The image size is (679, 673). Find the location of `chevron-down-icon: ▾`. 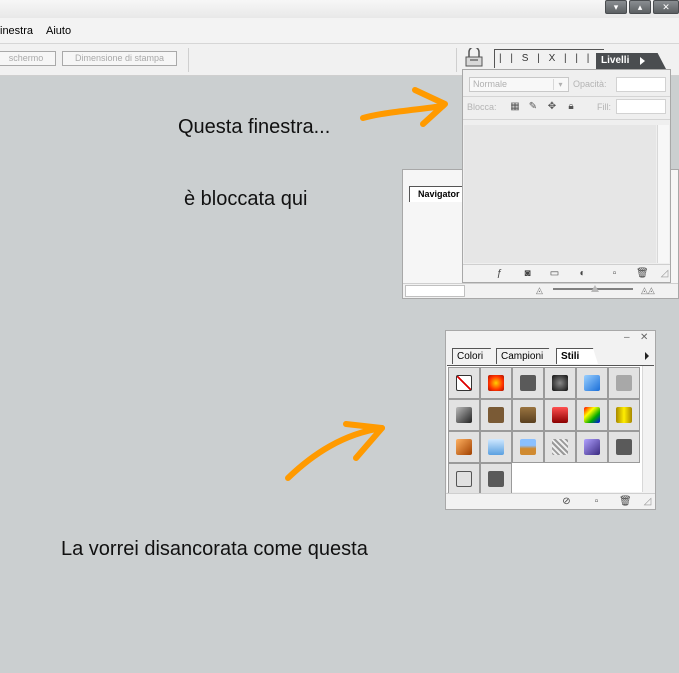

chevron-down-icon: ▾ is located at coordinates (560, 84).